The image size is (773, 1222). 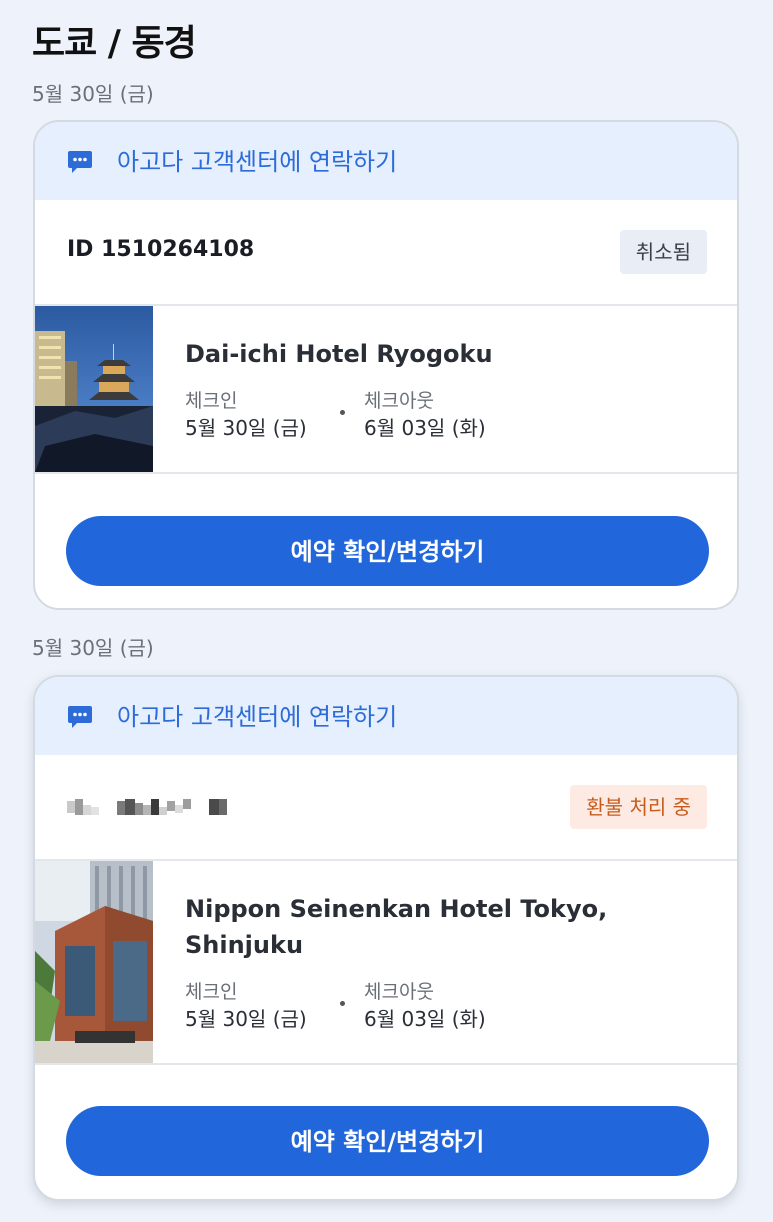 I want to click on booking-id: ID 1510264108, so click(x=161, y=249).